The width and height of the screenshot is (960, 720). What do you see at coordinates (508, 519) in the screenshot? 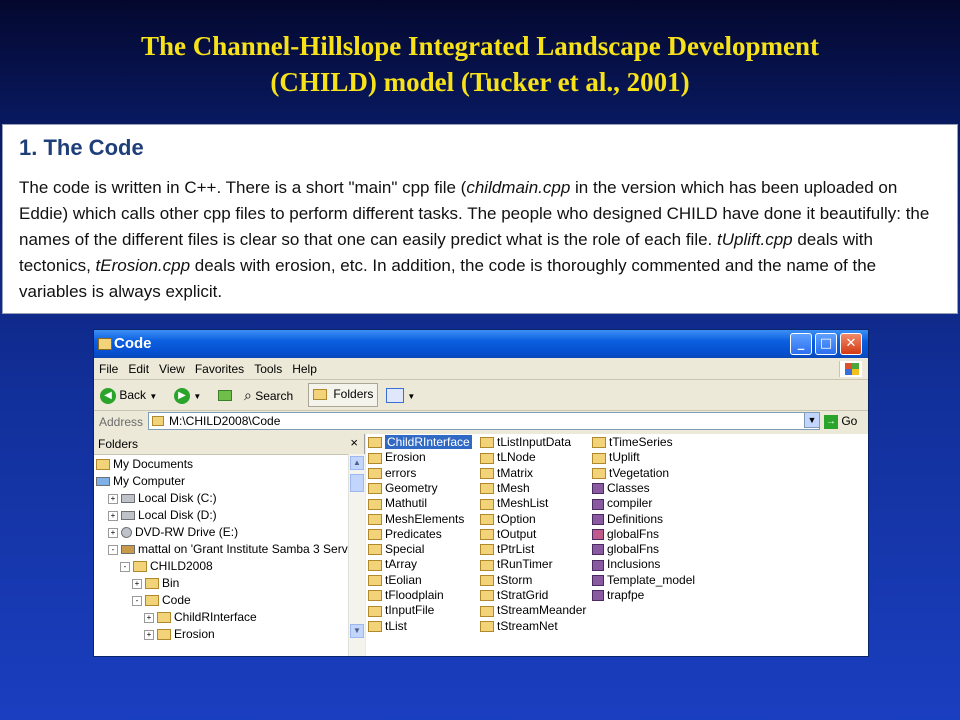
I see `file-item: tOption` at bounding box center [508, 519].